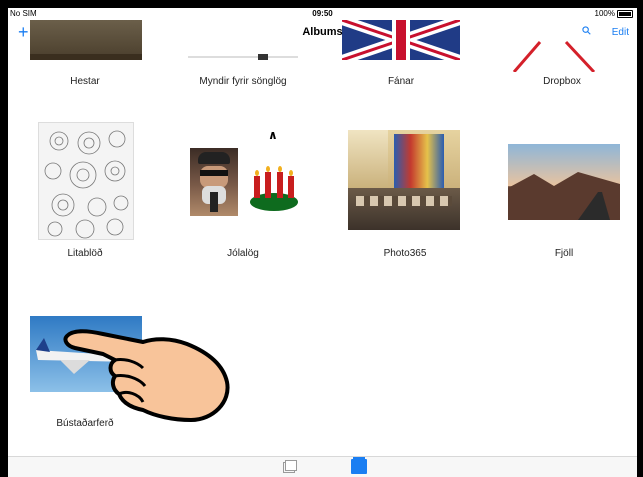 Image resolution: width=643 pixels, height=477 pixels. I want to click on caret-mark: ∧, so click(273, 135).